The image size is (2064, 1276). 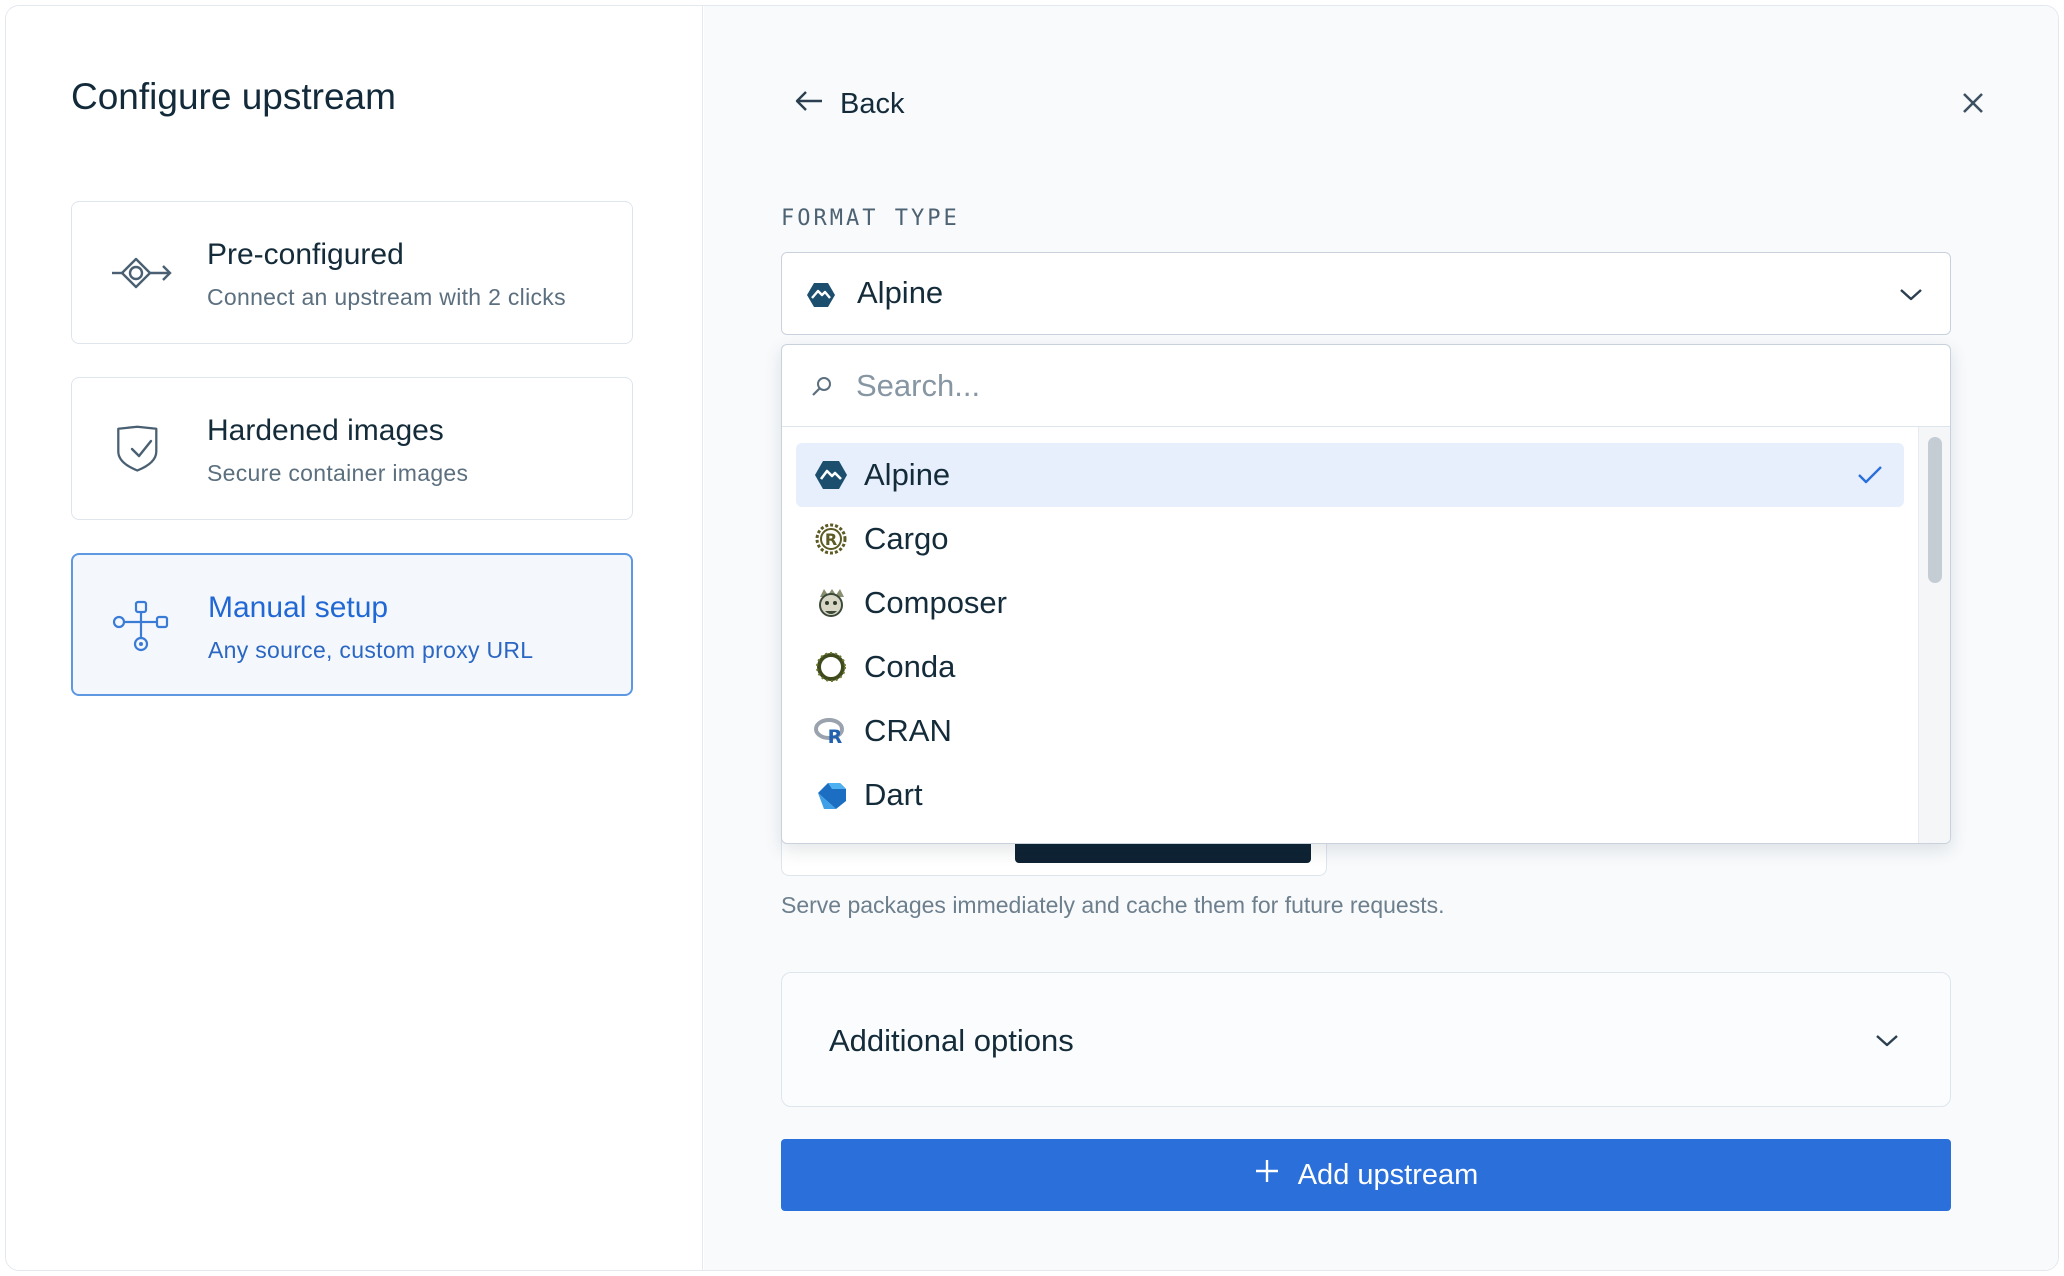 What do you see at coordinates (1388, 1174) in the screenshot?
I see `add-upstream-label: Add upstream` at bounding box center [1388, 1174].